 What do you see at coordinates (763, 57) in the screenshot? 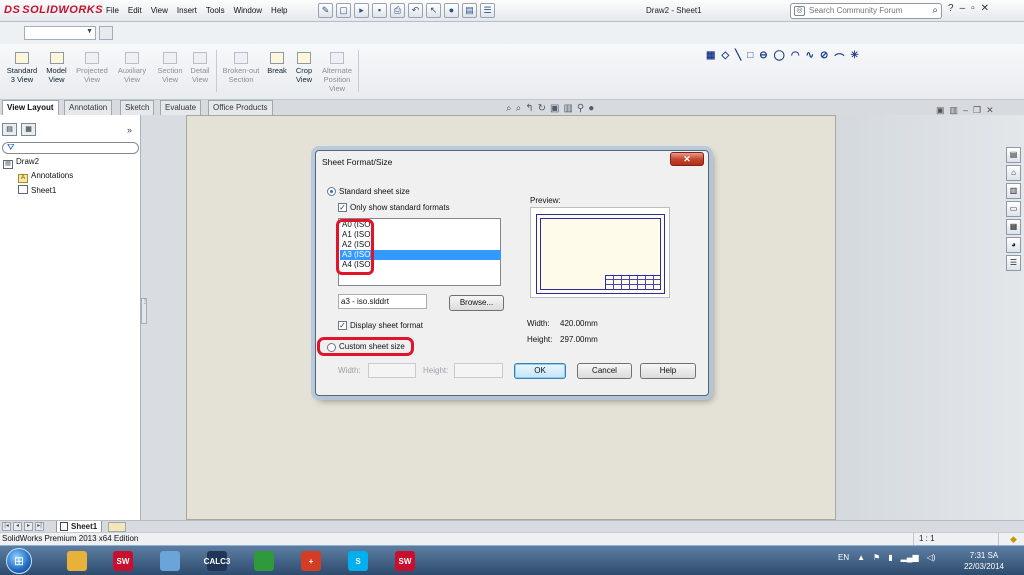
I see `slot-icon: ⊖` at bounding box center [763, 57].